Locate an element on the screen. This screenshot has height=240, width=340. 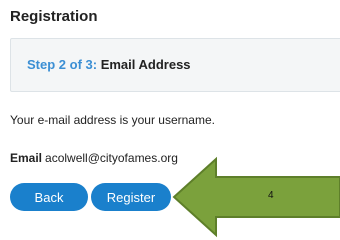
back-button: Back is located at coordinates (49, 197).